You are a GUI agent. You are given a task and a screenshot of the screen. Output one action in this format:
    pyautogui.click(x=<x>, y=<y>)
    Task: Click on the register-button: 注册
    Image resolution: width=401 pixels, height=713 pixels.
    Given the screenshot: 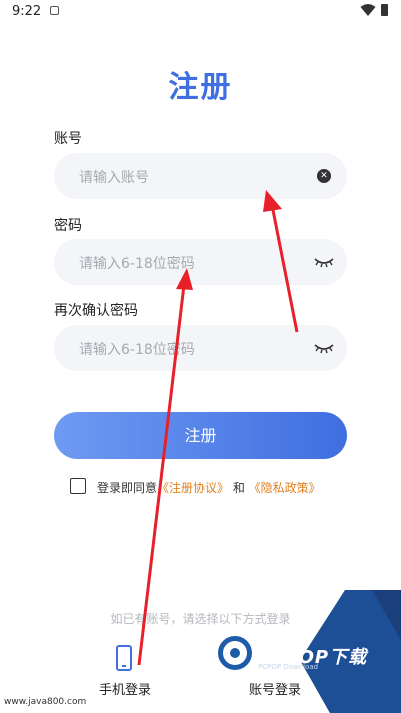 What is the action you would take?
    pyautogui.click(x=200, y=435)
    